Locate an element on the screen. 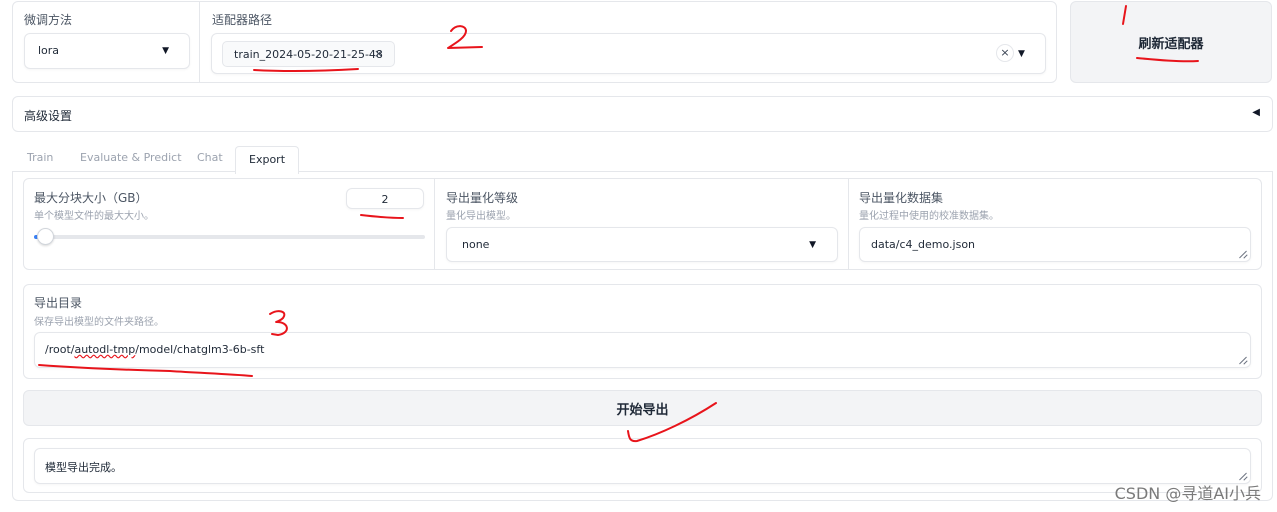 This screenshot has width=1277, height=512. refresh-adapters-label: 刷新适配器 is located at coordinates (1171, 44).